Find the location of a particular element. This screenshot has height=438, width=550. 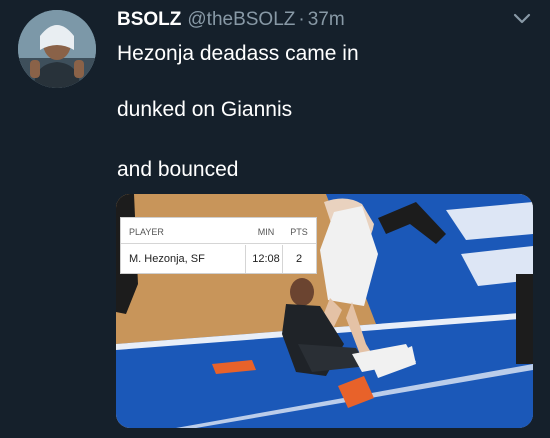

tweet-text-line-1: Hezonja deadass came in is located at coordinates (238, 53).